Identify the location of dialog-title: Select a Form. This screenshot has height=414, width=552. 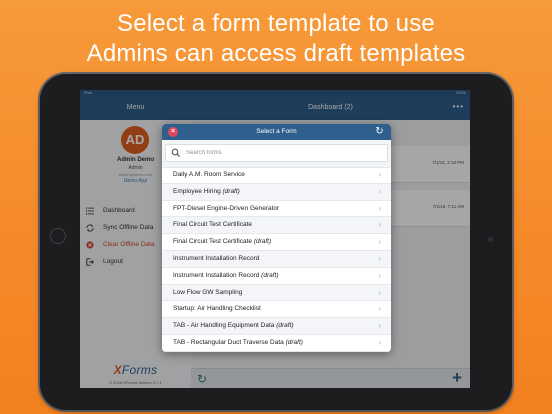
(276, 132).